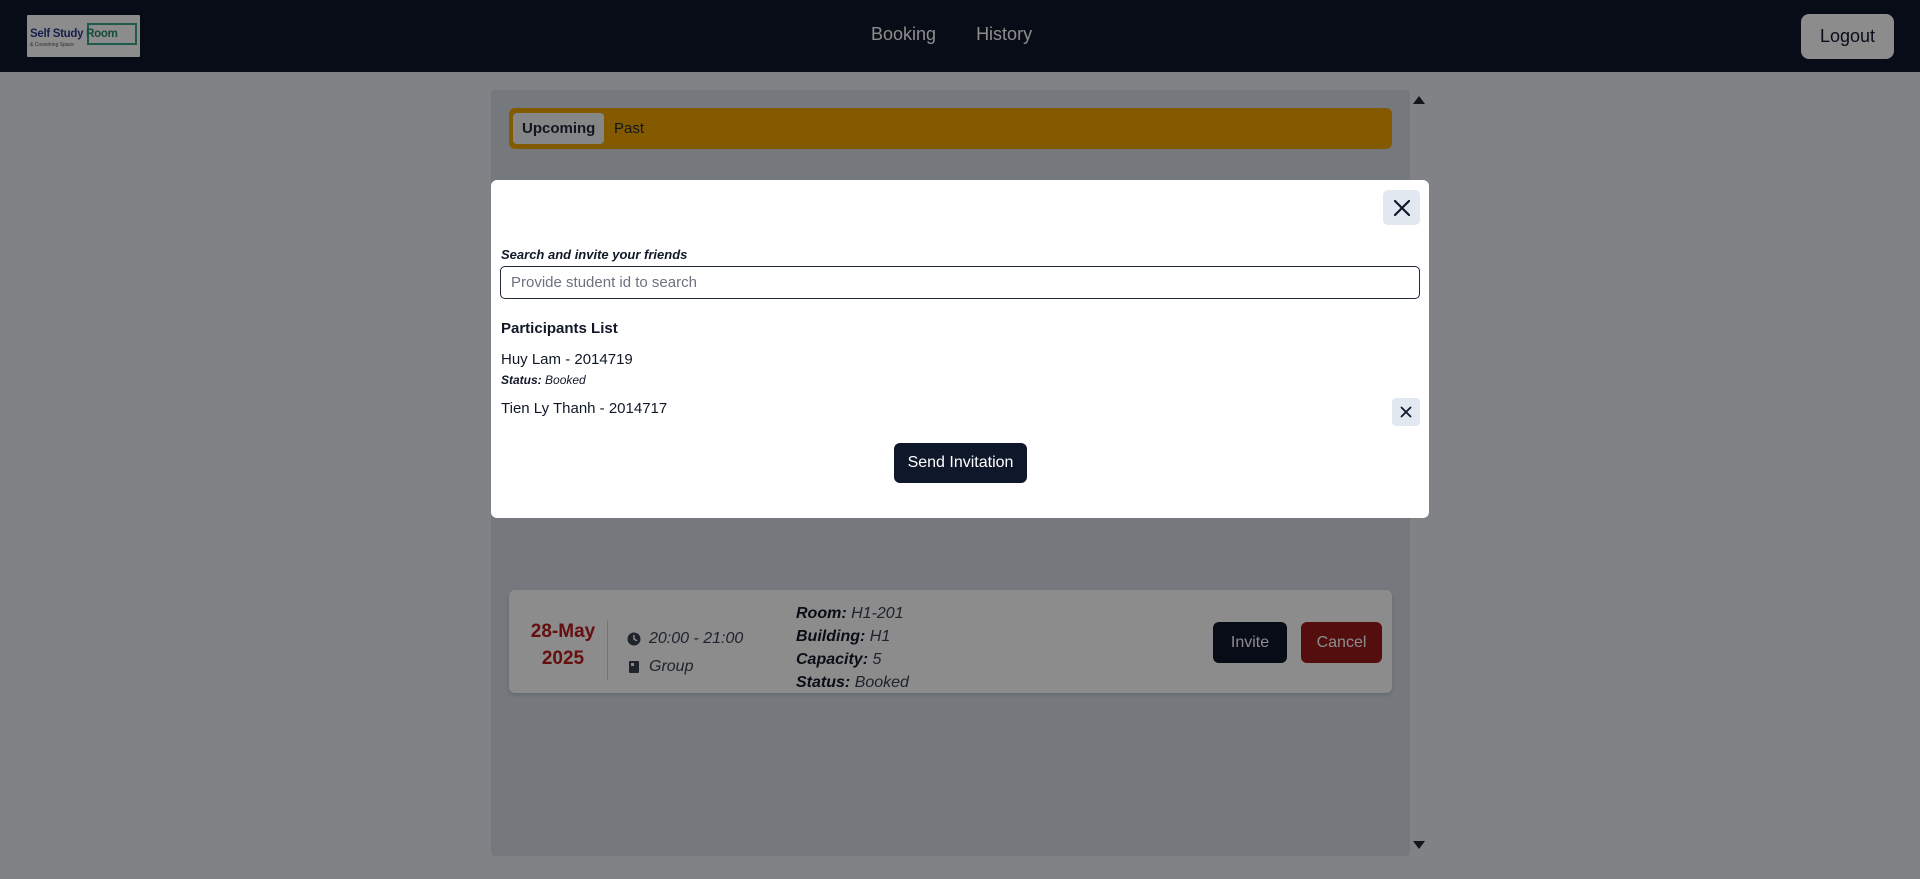  Describe the element at coordinates (567, 359) in the screenshot. I see `participant-name: Huy Lam - 2014719` at that location.